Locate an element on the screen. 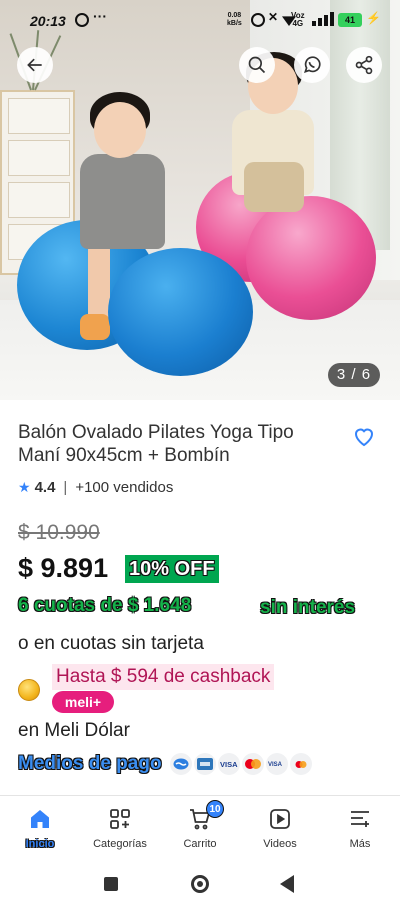 The height and width of the screenshot is (911, 400). coin-icon is located at coordinates (29, 690).